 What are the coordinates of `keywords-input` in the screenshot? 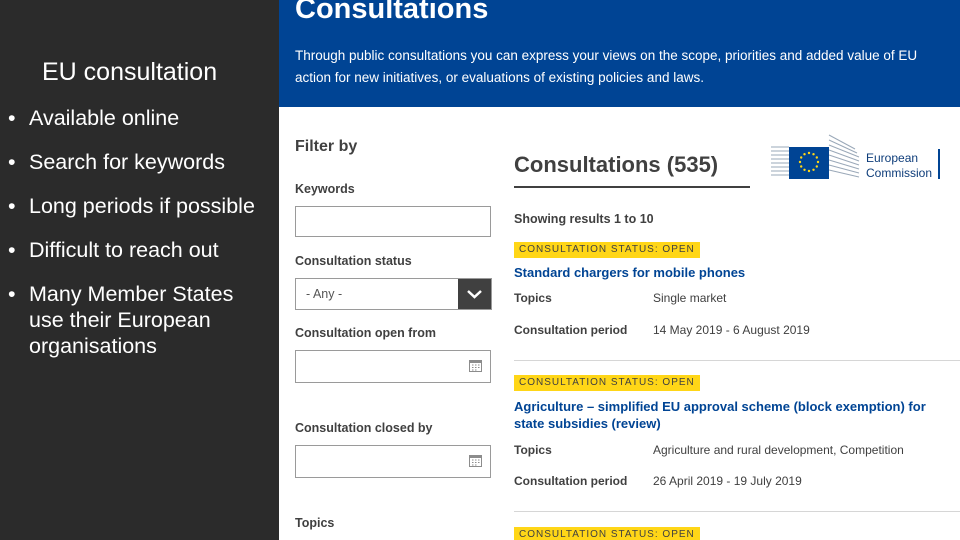 It's located at (393, 221).